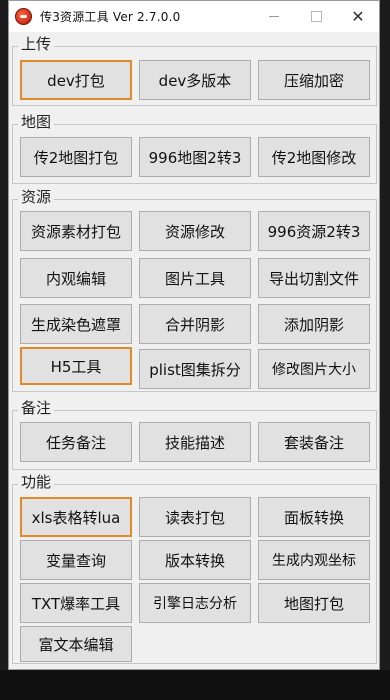 The height and width of the screenshot is (700, 390). What do you see at coordinates (195, 80) in the screenshot?
I see `dev-multi-version-button: dev多版本` at bounding box center [195, 80].